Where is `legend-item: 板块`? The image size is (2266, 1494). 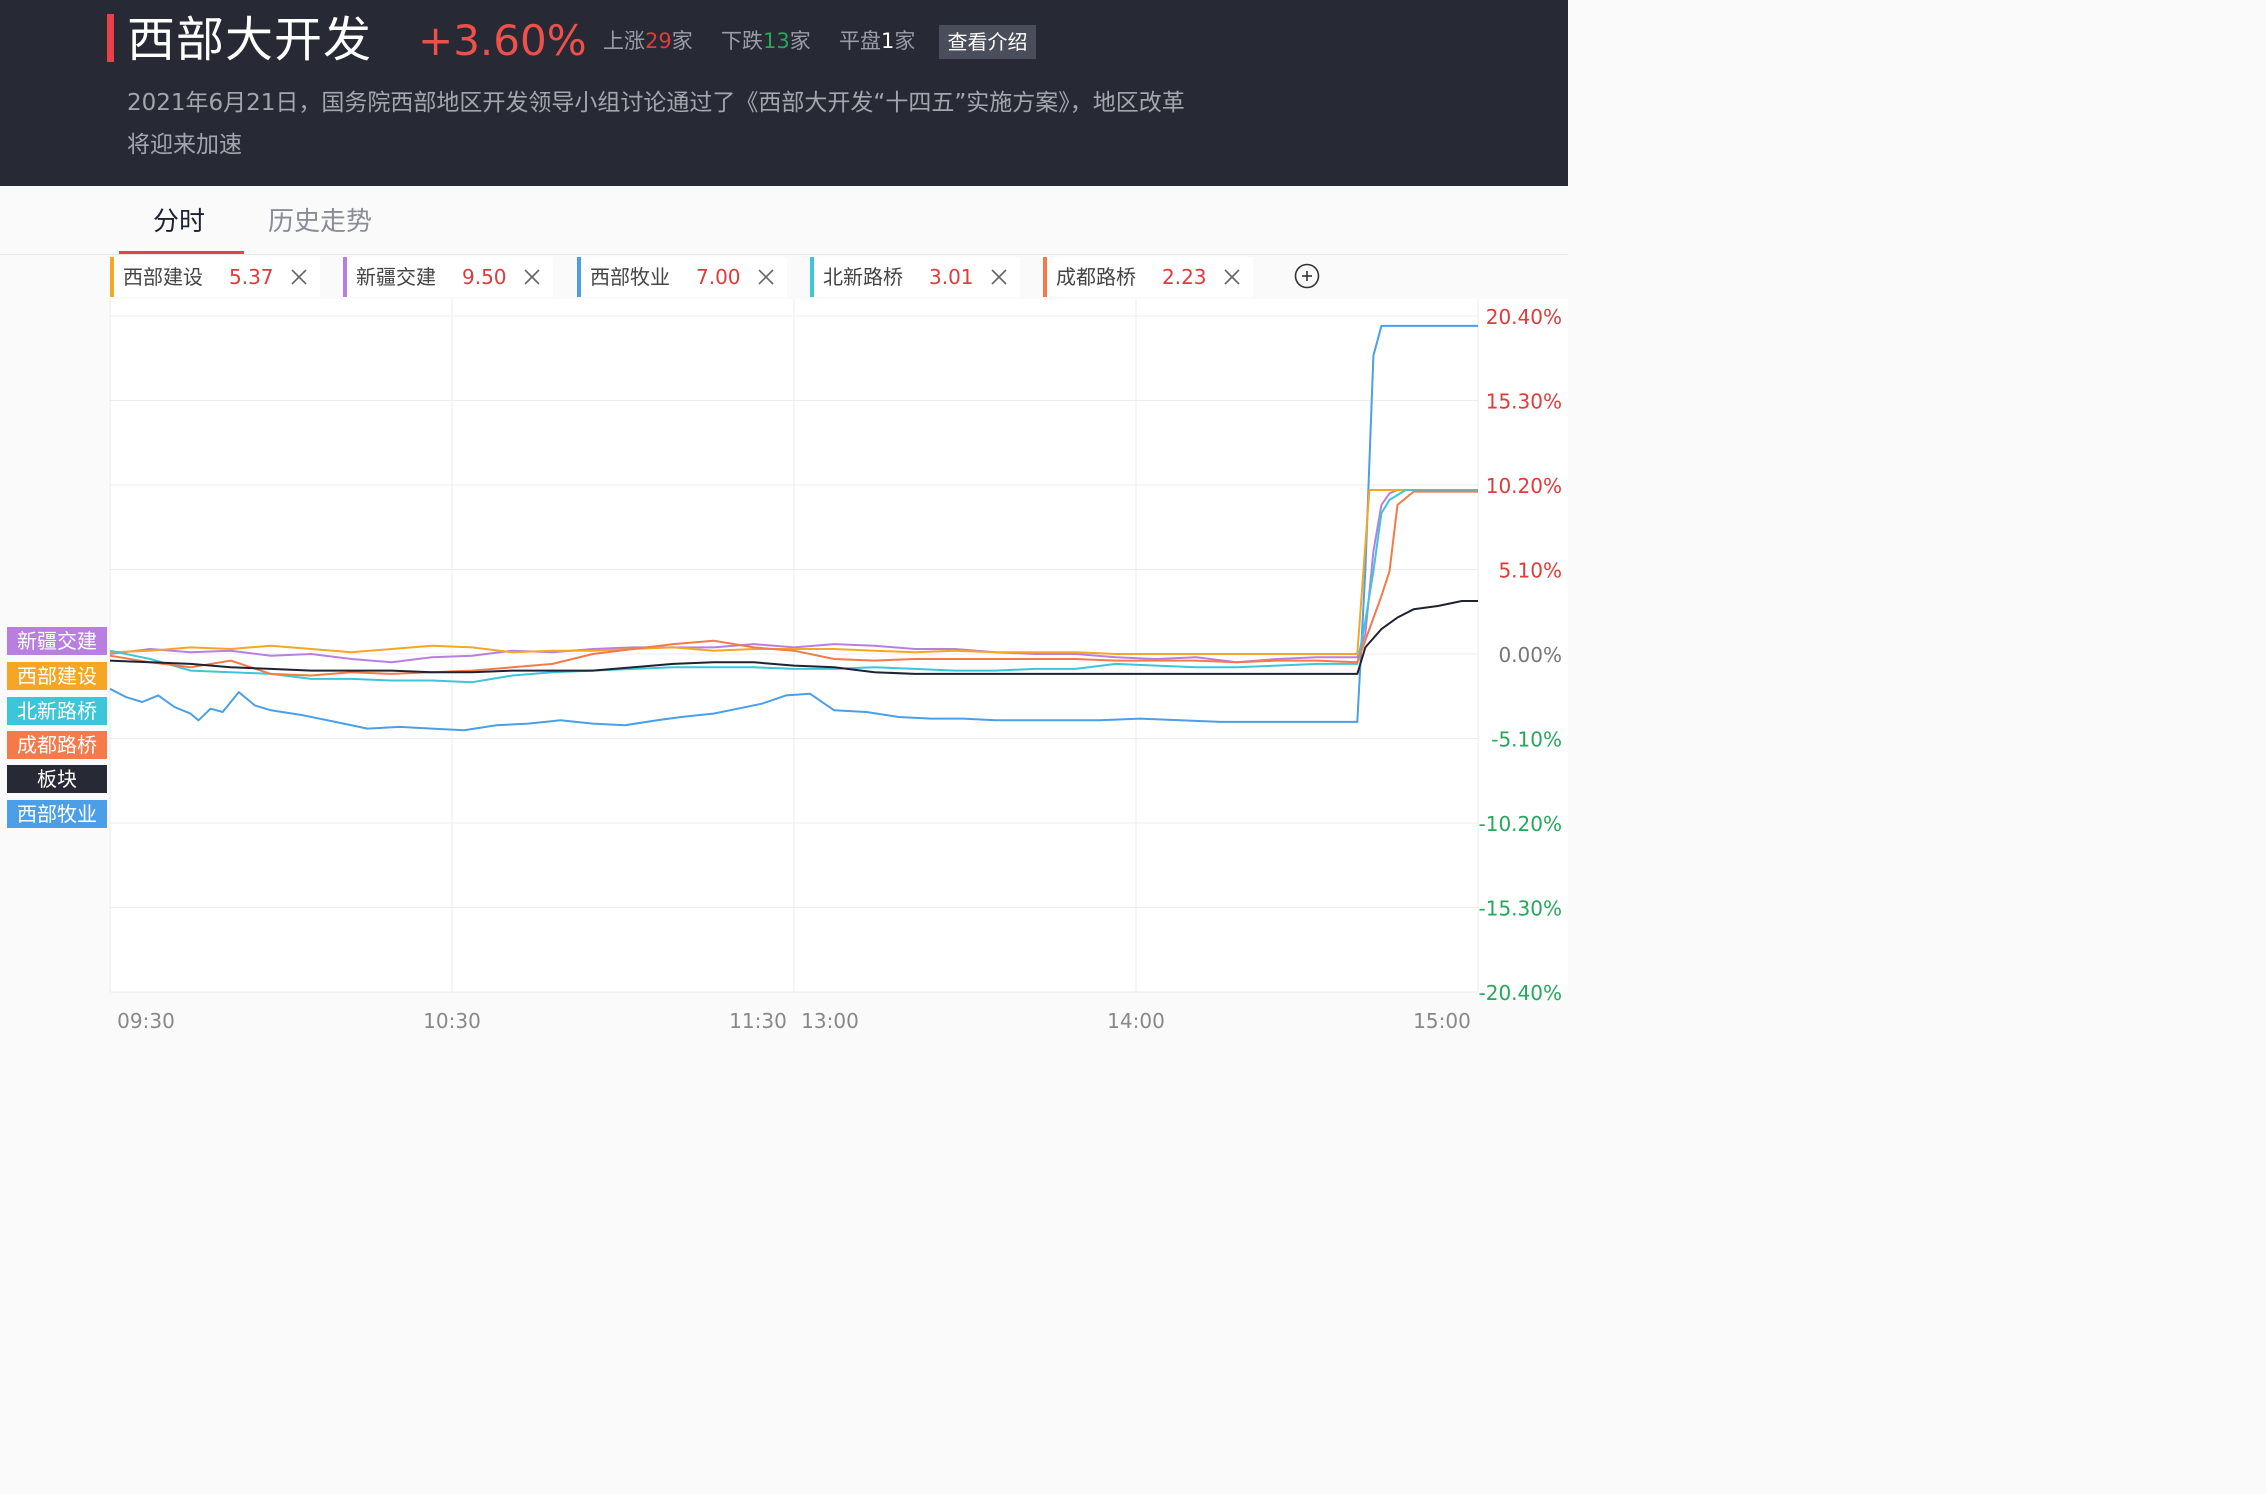 legend-item: 板块 is located at coordinates (57, 779).